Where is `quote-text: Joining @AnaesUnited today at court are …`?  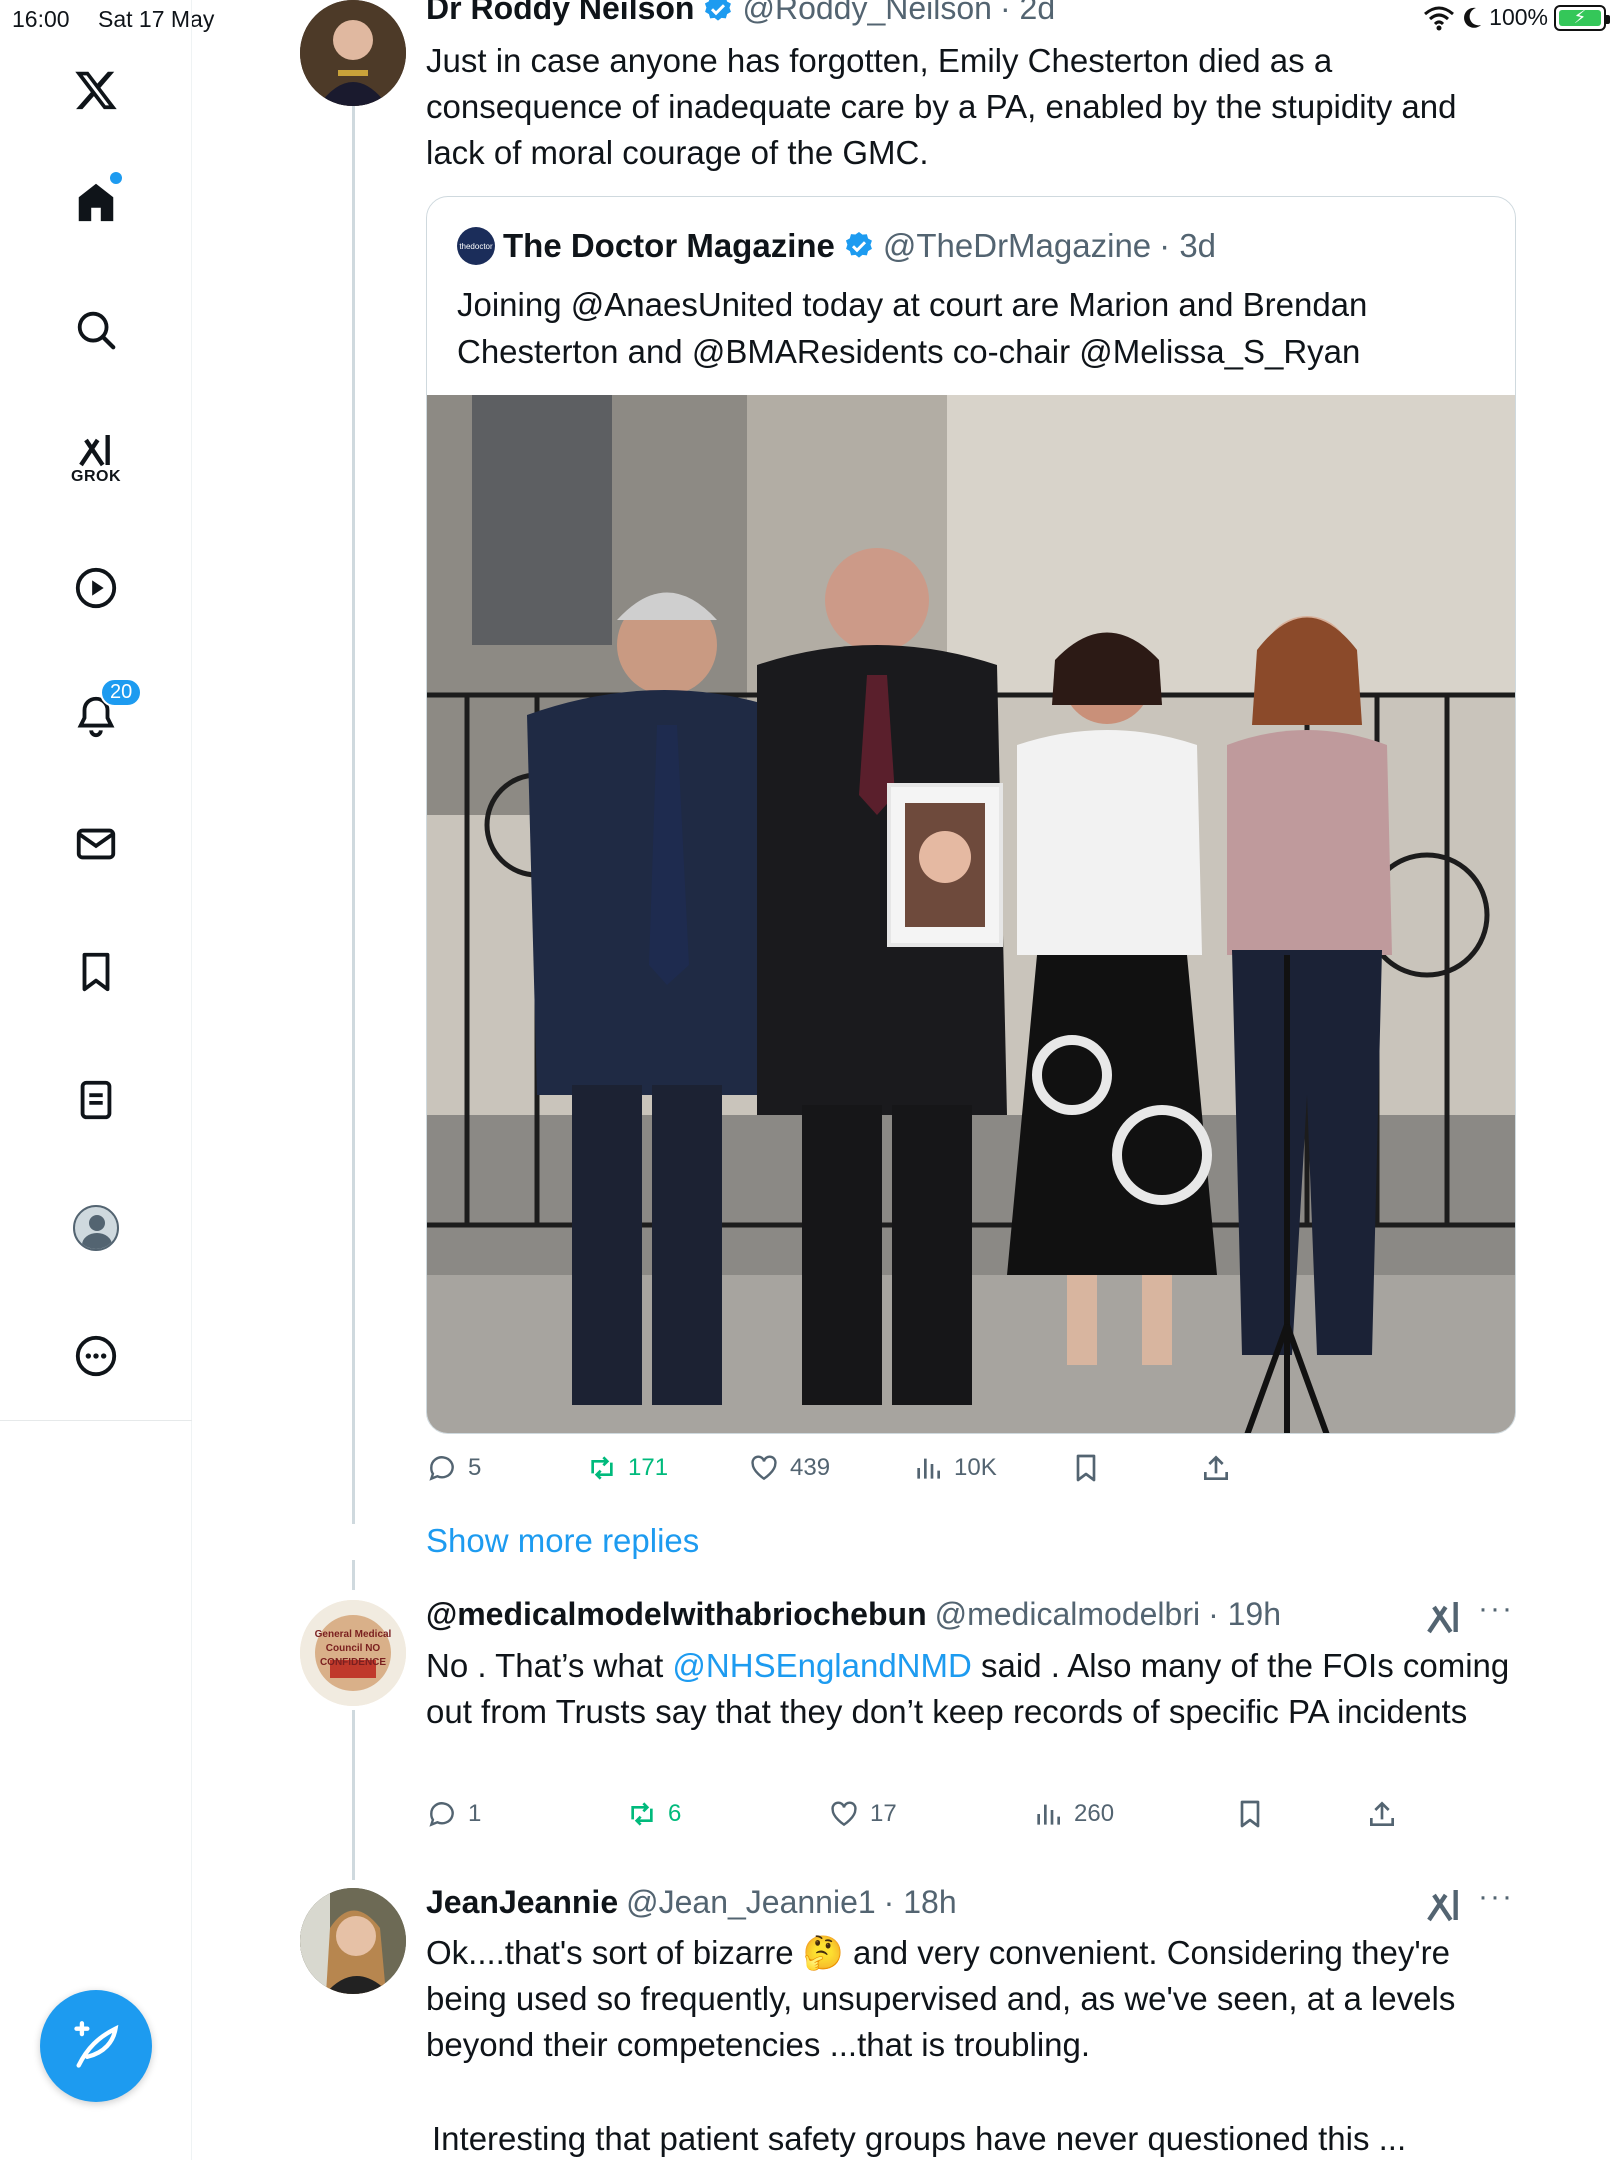
quote-text: Joining @AnaesUnited today at court are … is located at coordinates (912, 328).